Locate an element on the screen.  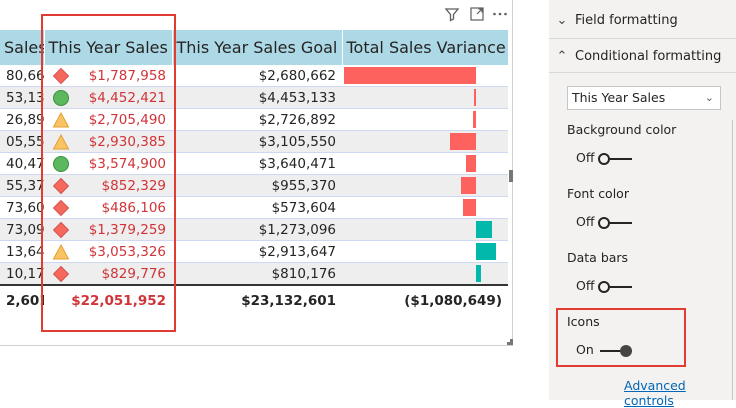
data-bars-toggle: Off is located at coordinates (604, 286).